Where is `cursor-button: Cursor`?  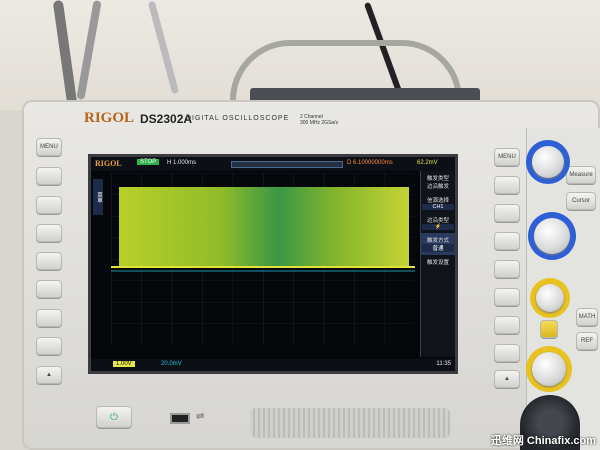
cursor-button: Cursor is located at coordinates (581, 201).